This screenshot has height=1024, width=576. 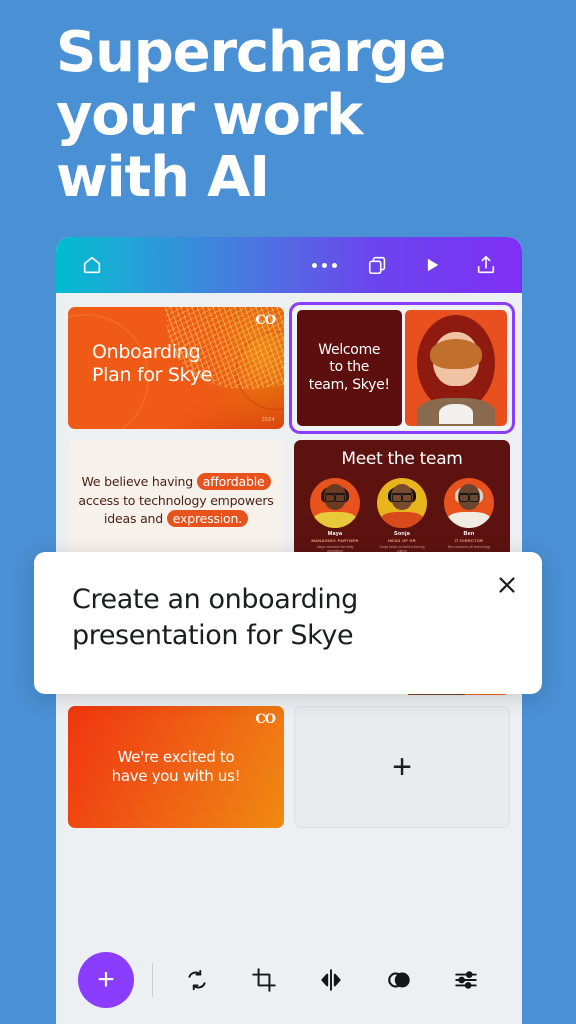 I want to click on portrait-hair, so click(x=455, y=354).